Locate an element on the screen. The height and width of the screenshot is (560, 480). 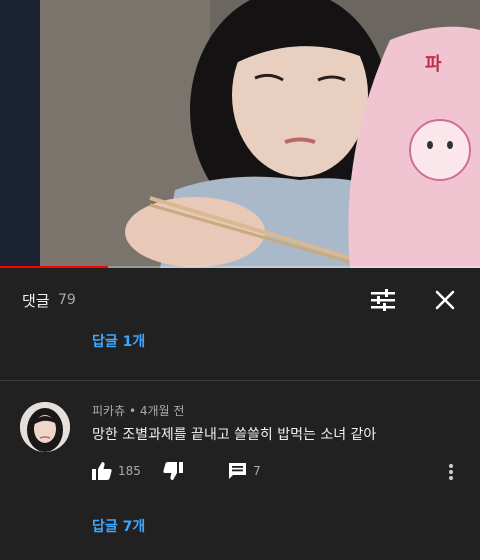
avatar-image is located at coordinates (45, 427).